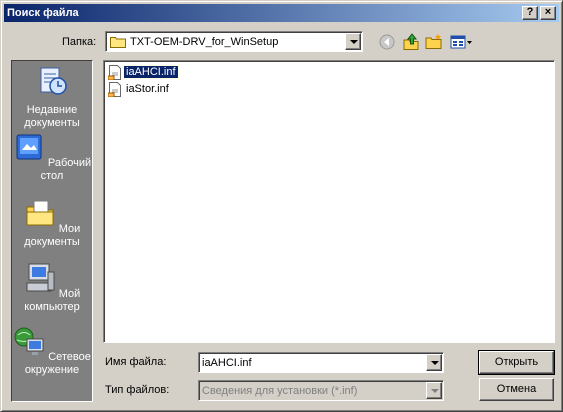 This screenshot has width=563, height=412. I want to click on file-name: iaAHCI.inf, so click(151, 72).